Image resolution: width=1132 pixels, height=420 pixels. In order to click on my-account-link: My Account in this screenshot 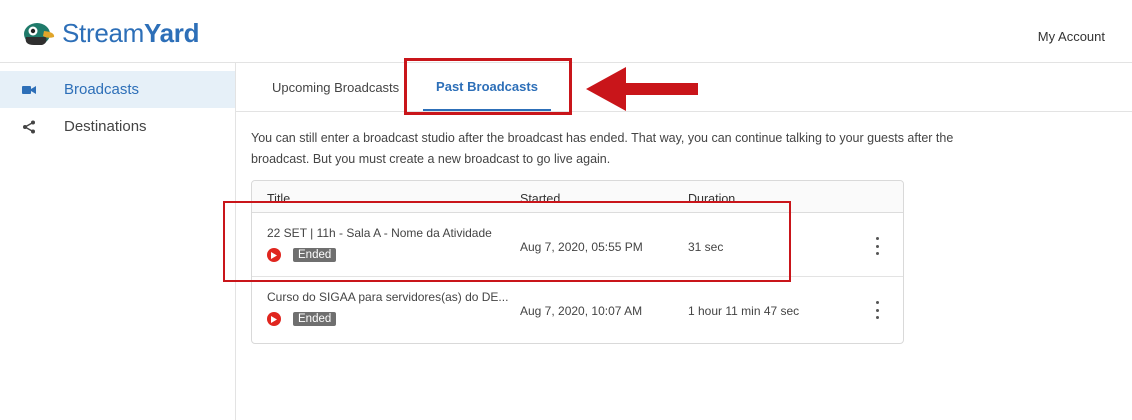, I will do `click(1071, 36)`.